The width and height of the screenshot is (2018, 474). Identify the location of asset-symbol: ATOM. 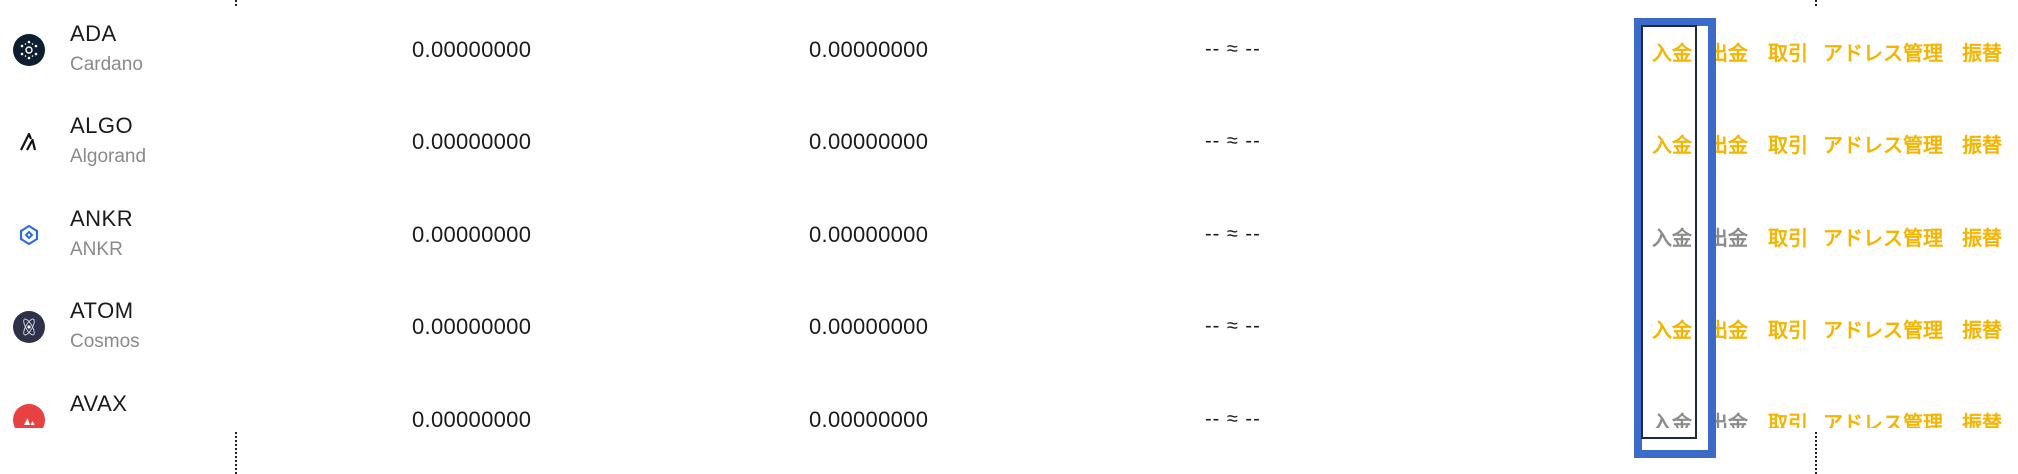
(102, 310).